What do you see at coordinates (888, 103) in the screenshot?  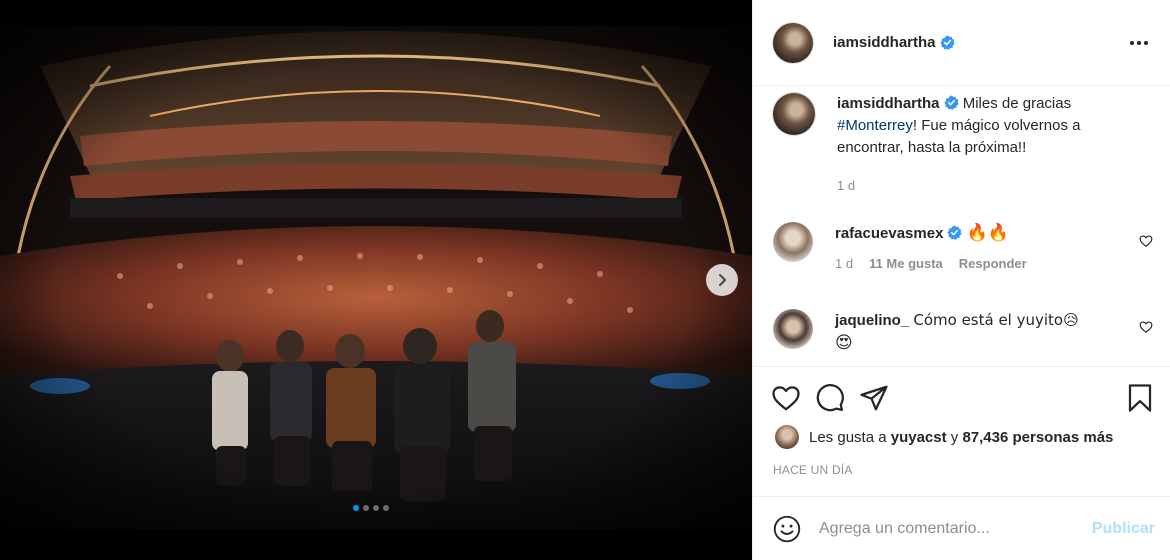 I see `caption-username: iamsiddhartha` at bounding box center [888, 103].